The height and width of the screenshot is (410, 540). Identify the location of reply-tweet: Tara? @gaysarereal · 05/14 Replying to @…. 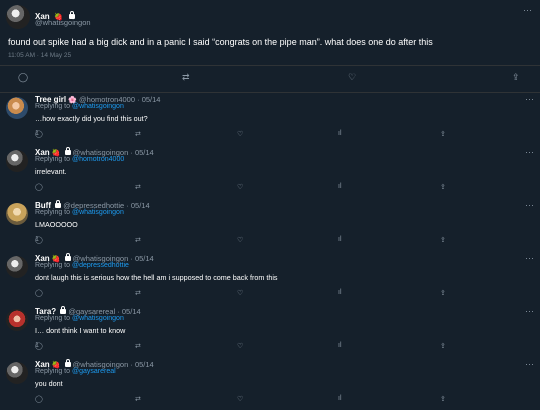
(270, 330).